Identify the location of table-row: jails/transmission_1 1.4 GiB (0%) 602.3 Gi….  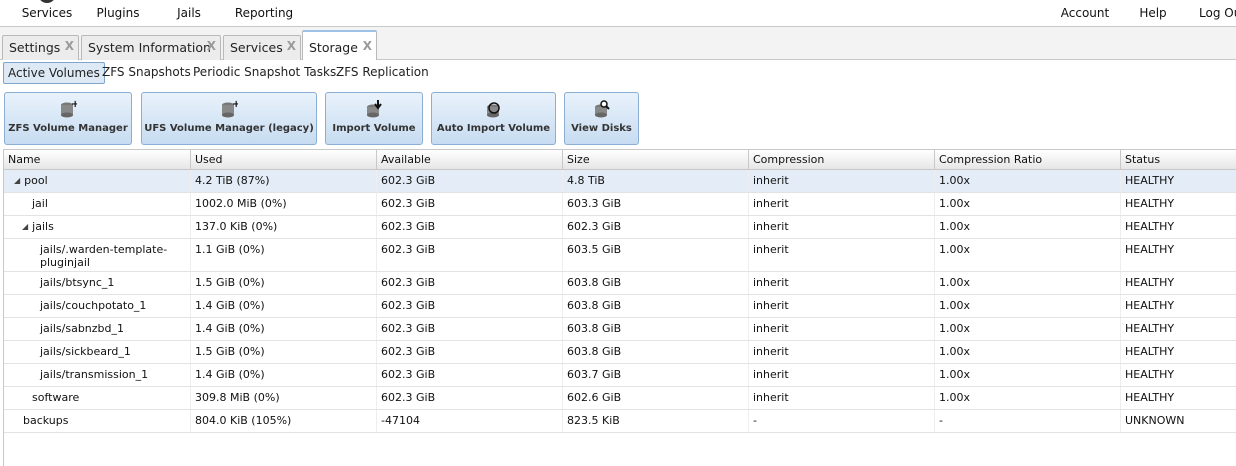
(620, 375).